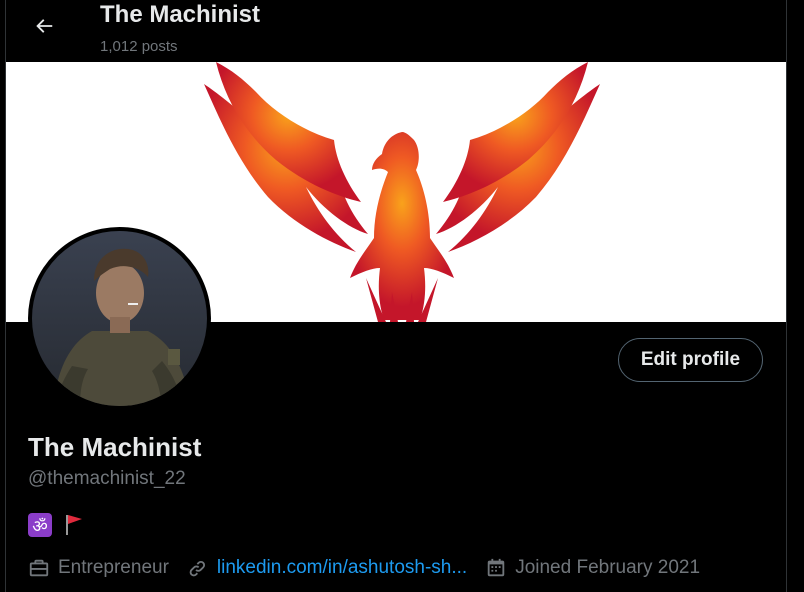  What do you see at coordinates (107, 478) in the screenshot?
I see `username-handle: @themachinist_22` at bounding box center [107, 478].